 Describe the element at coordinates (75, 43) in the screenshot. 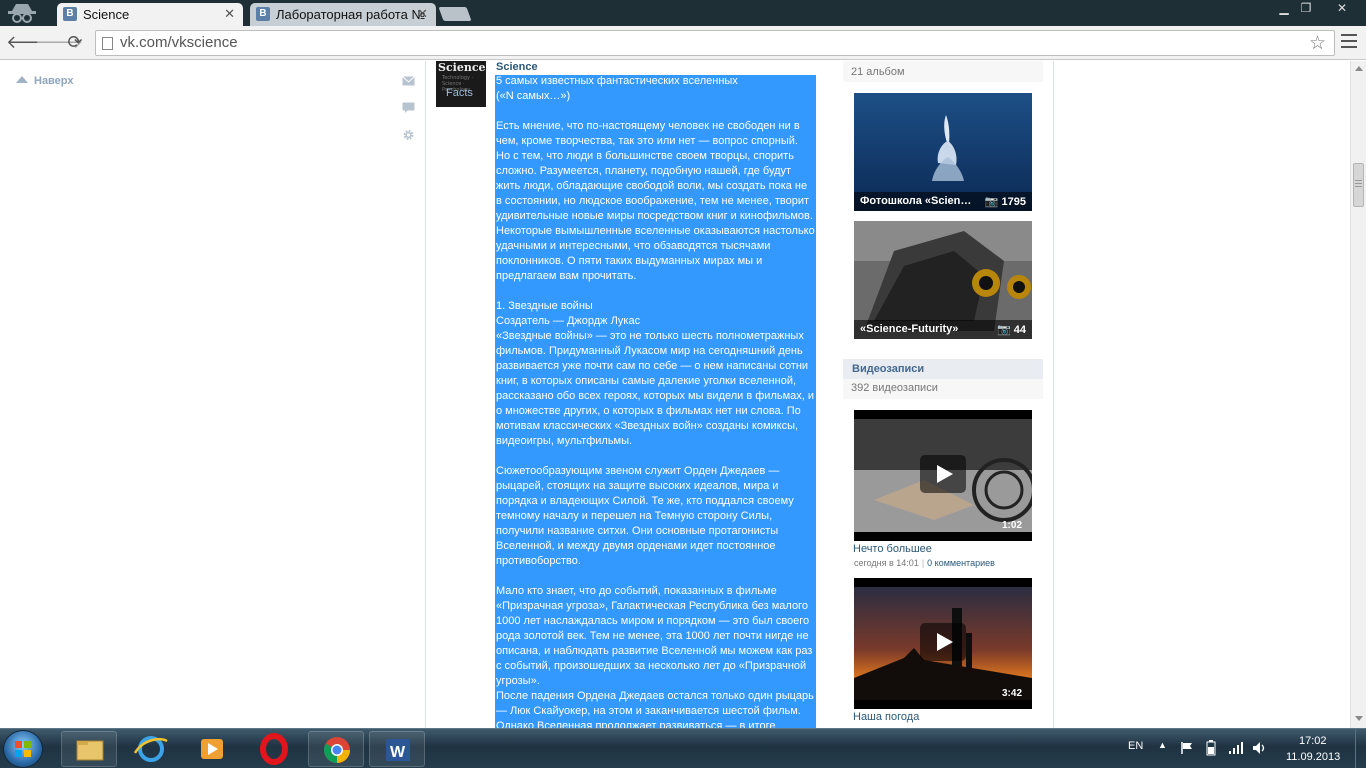

I see `reload-button: ⟳` at that location.